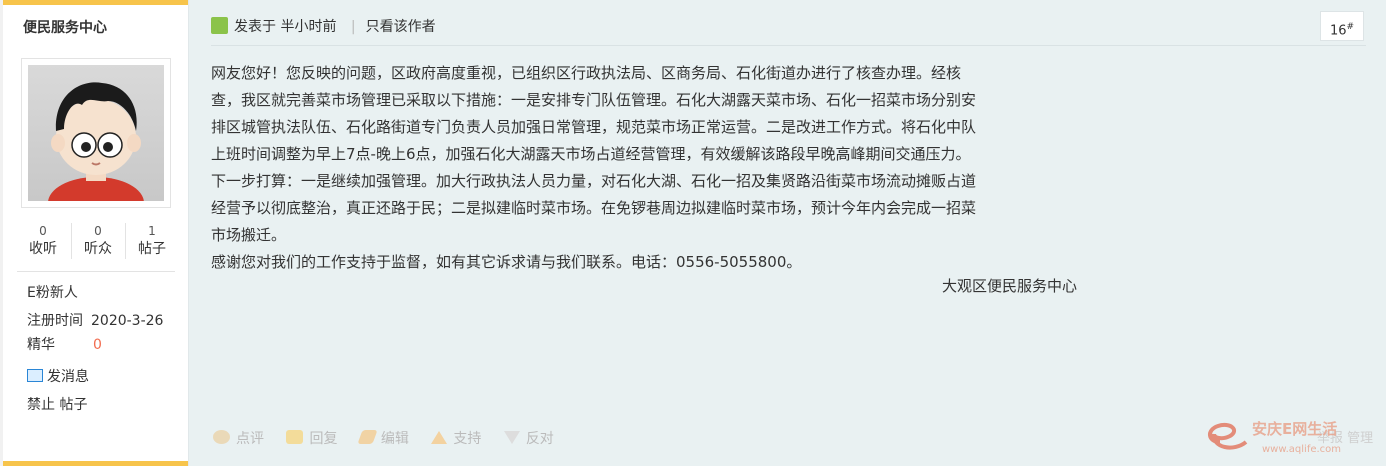  I want to click on oppose-label: 反对, so click(539, 439).